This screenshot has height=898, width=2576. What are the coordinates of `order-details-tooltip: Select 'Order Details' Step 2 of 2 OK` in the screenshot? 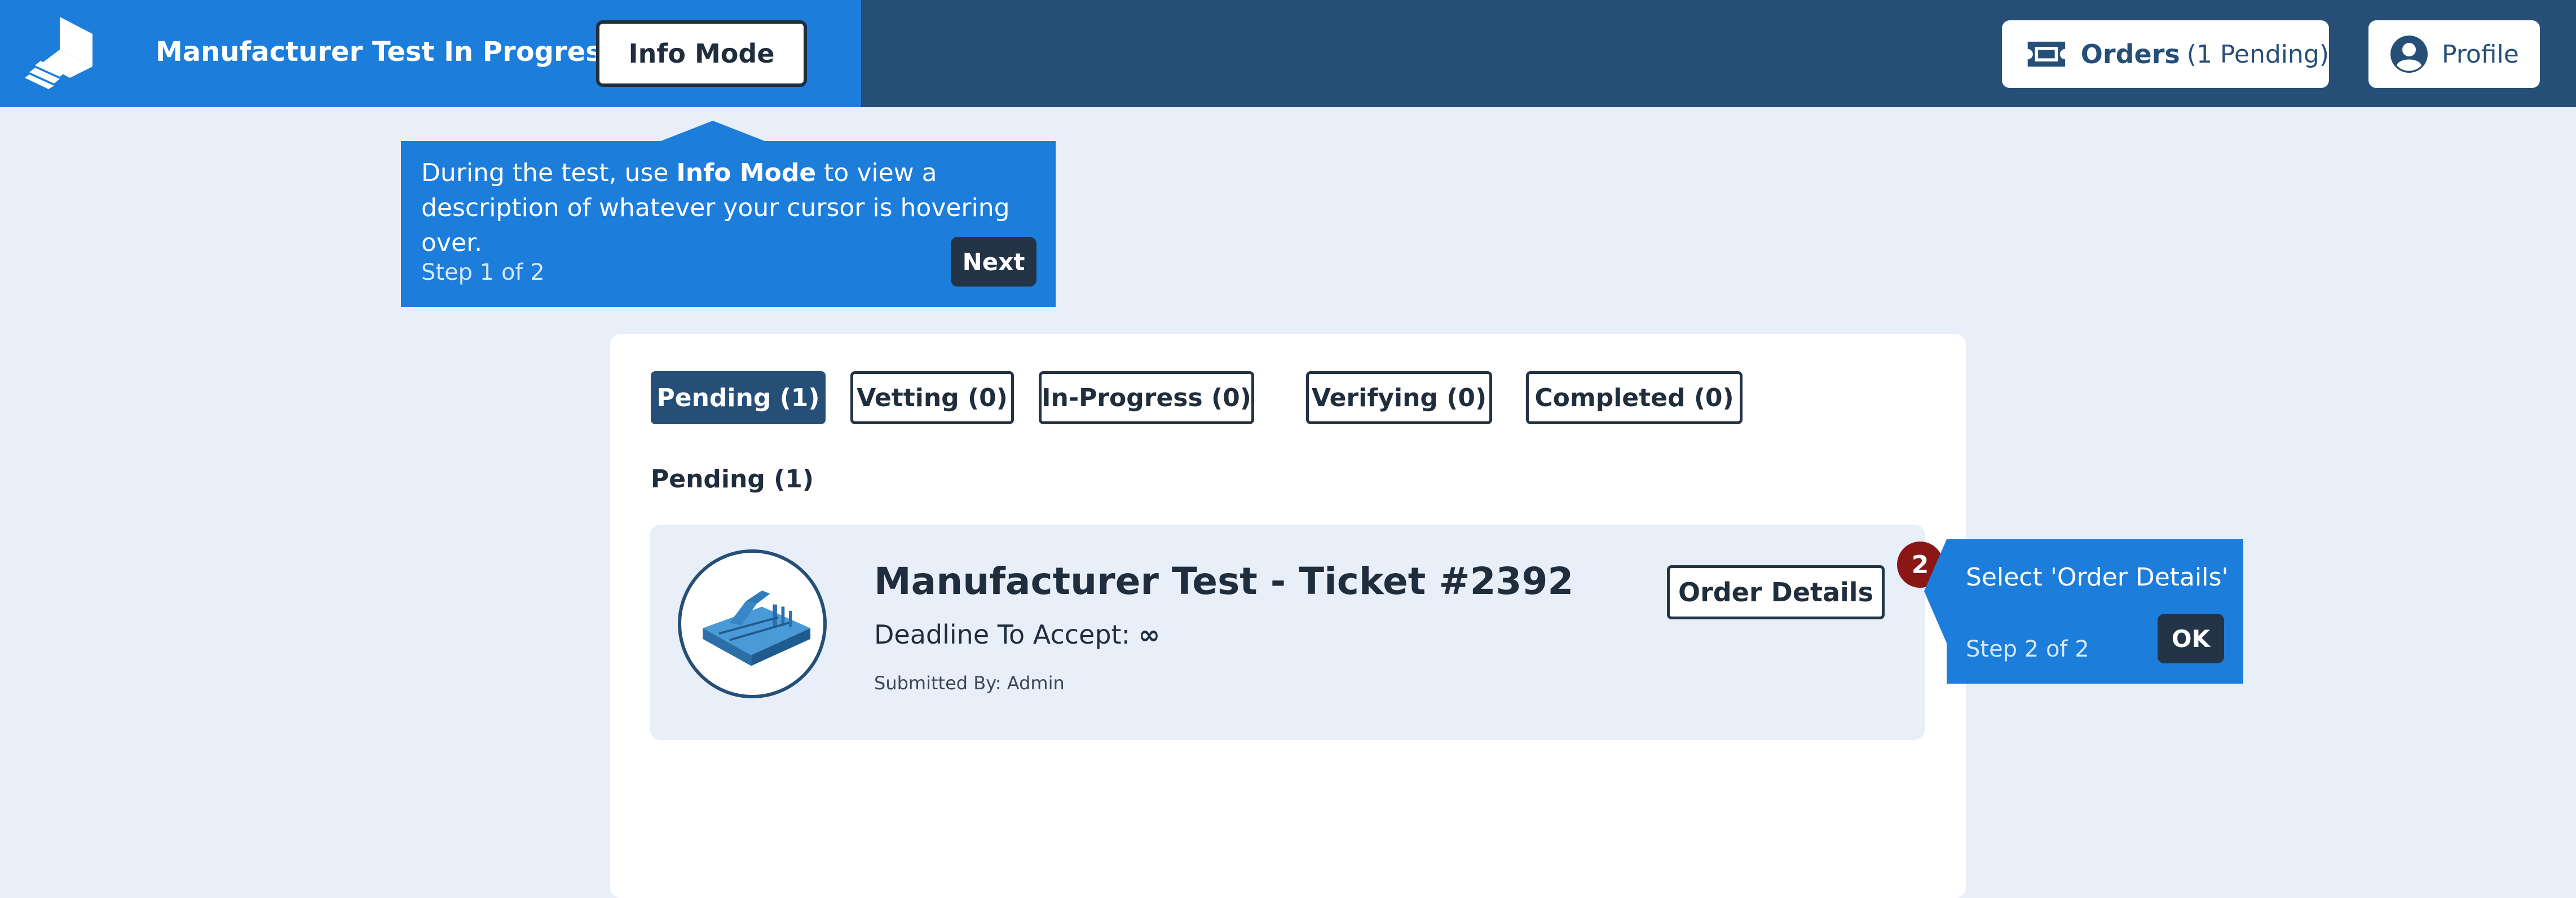 It's located at (2095, 611).